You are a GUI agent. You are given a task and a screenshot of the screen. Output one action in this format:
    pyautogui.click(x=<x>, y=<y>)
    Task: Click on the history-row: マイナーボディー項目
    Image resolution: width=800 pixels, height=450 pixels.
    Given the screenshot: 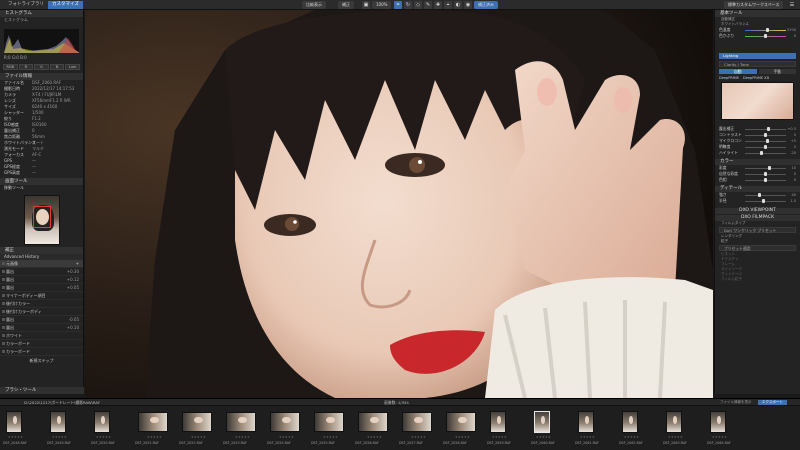 What is the action you would take?
    pyautogui.click(x=41, y=296)
    